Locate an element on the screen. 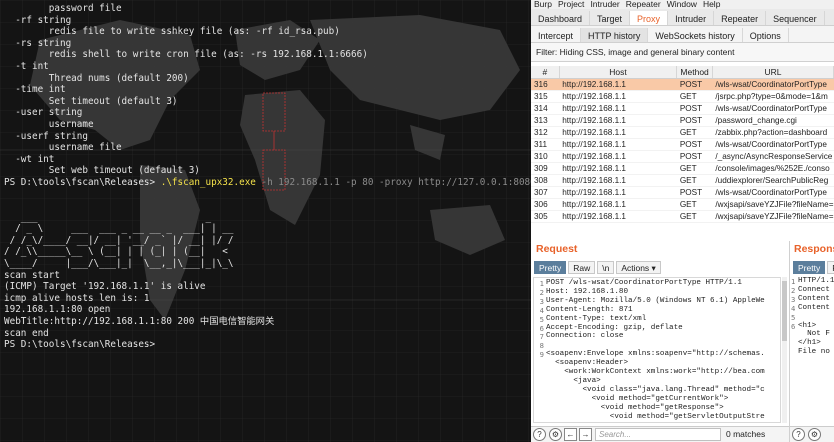  menu-item-help: Help is located at coordinates (711, 4).